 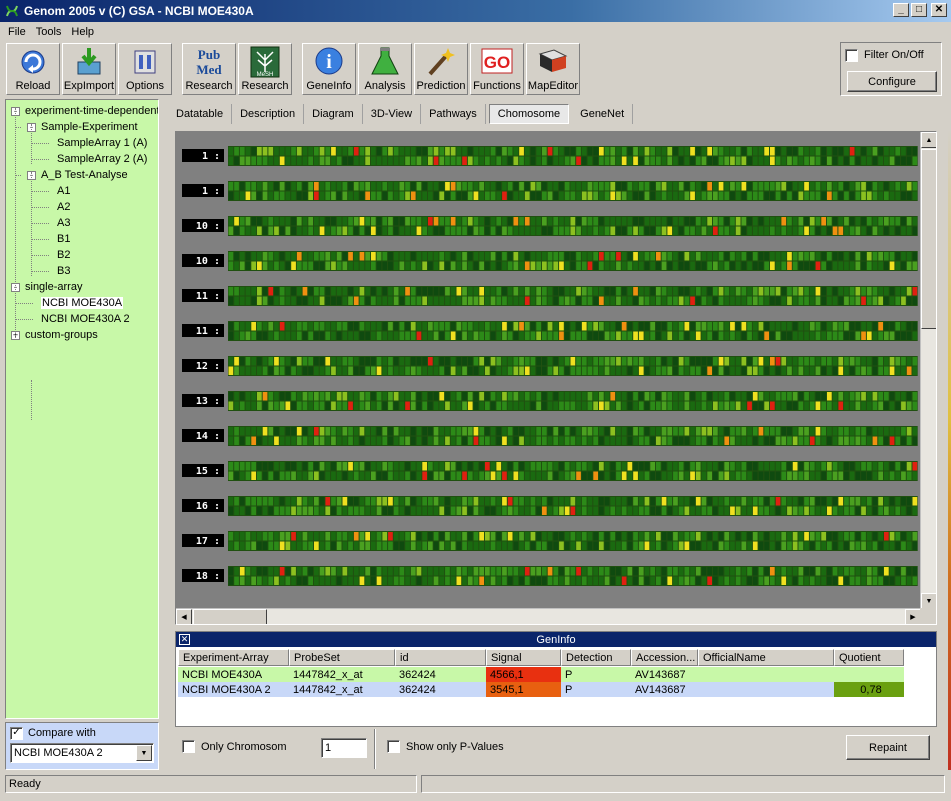 I want to click on chevron-down-icon: ▼, so click(x=144, y=753).